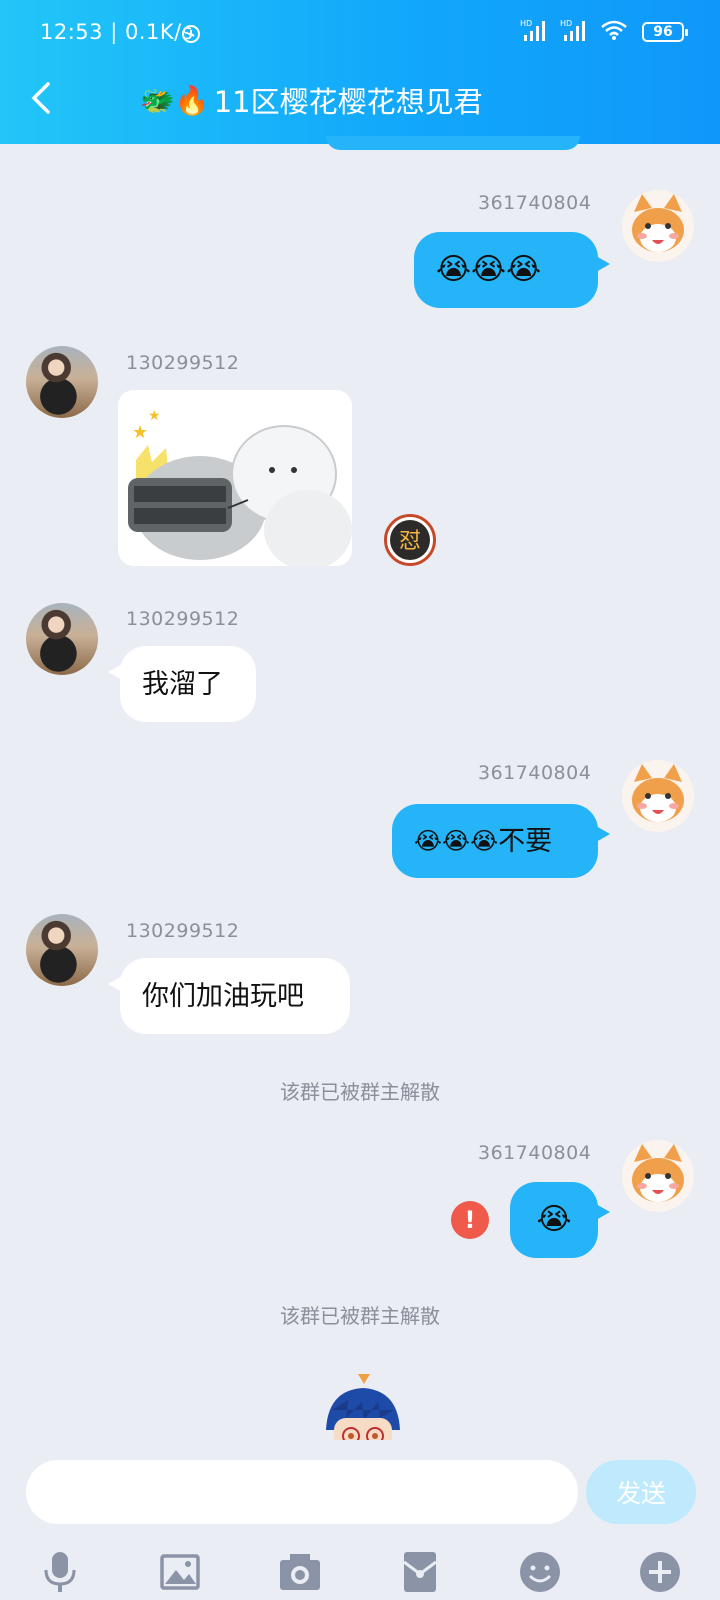 The height and width of the screenshot is (1600, 720). I want to click on message-bubble: 😭😭😭, so click(506, 270).